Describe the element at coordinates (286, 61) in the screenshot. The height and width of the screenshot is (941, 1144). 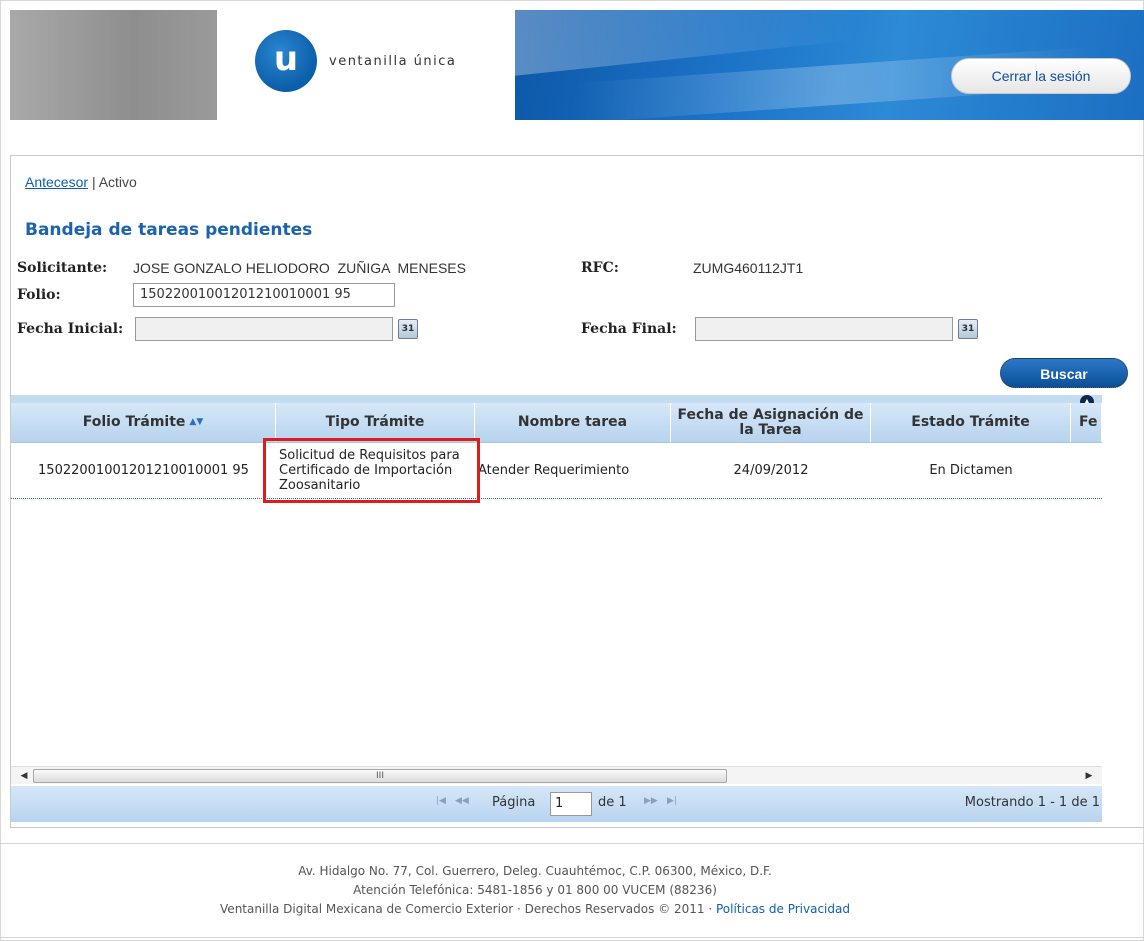
I see `logo-icon: u` at that location.